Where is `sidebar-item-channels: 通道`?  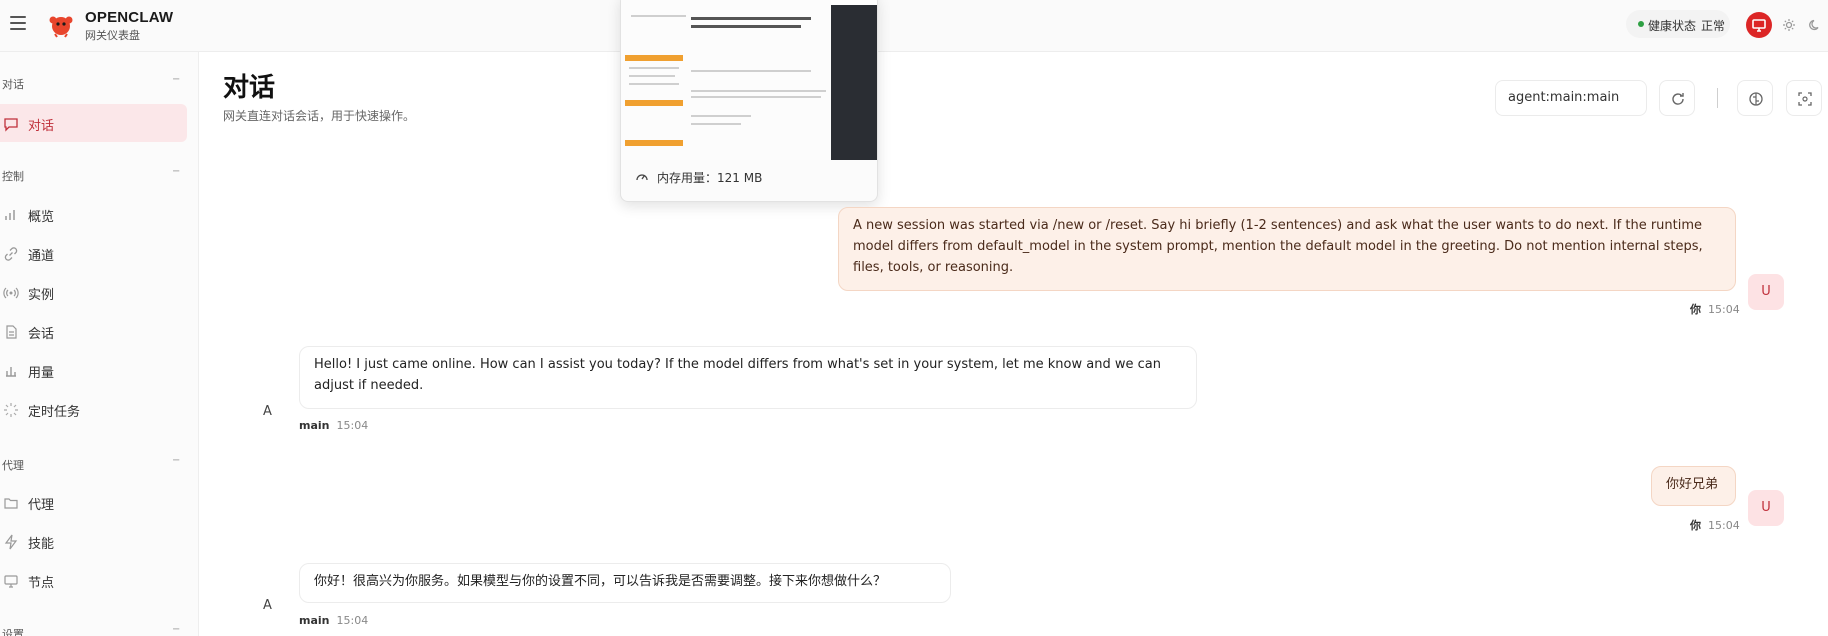 sidebar-item-channels: 通道 is located at coordinates (93, 253).